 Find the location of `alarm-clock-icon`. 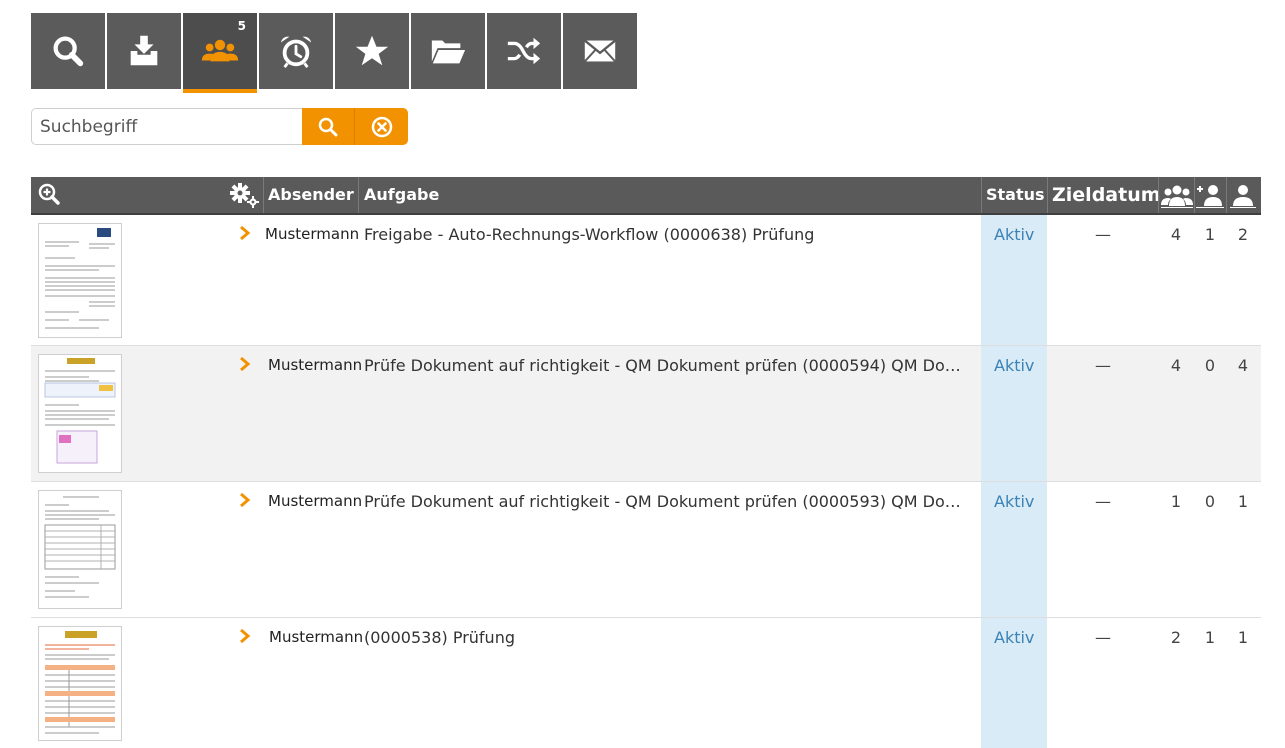

alarm-clock-icon is located at coordinates (296, 52).